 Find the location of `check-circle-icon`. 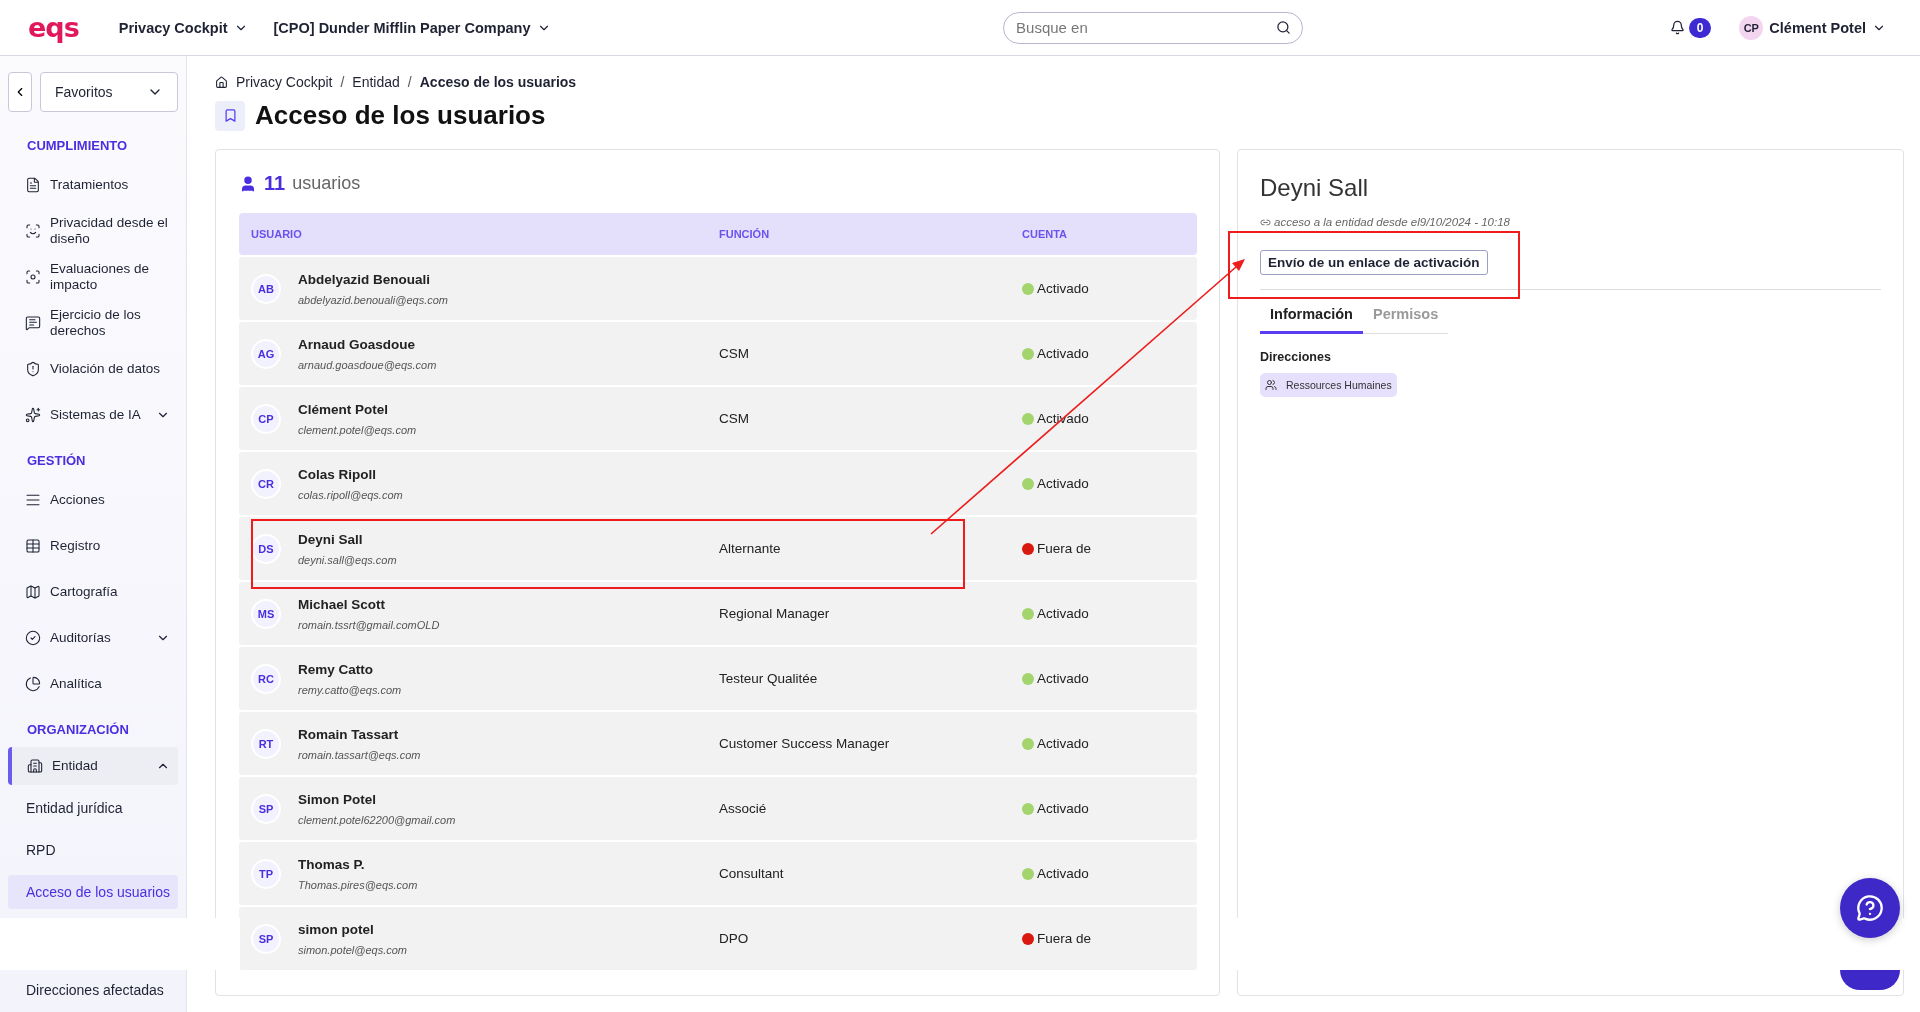

check-circle-icon is located at coordinates (33, 638).